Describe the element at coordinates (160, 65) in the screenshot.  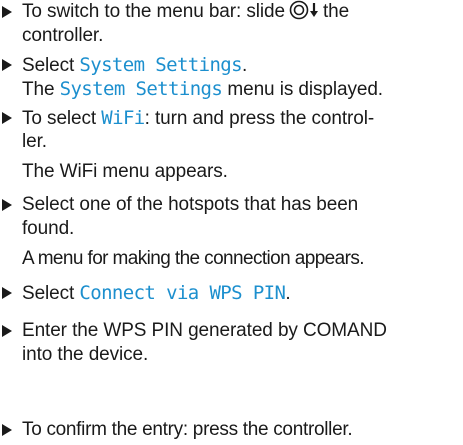
I see `menu-item-system-settings: System Settings` at that location.